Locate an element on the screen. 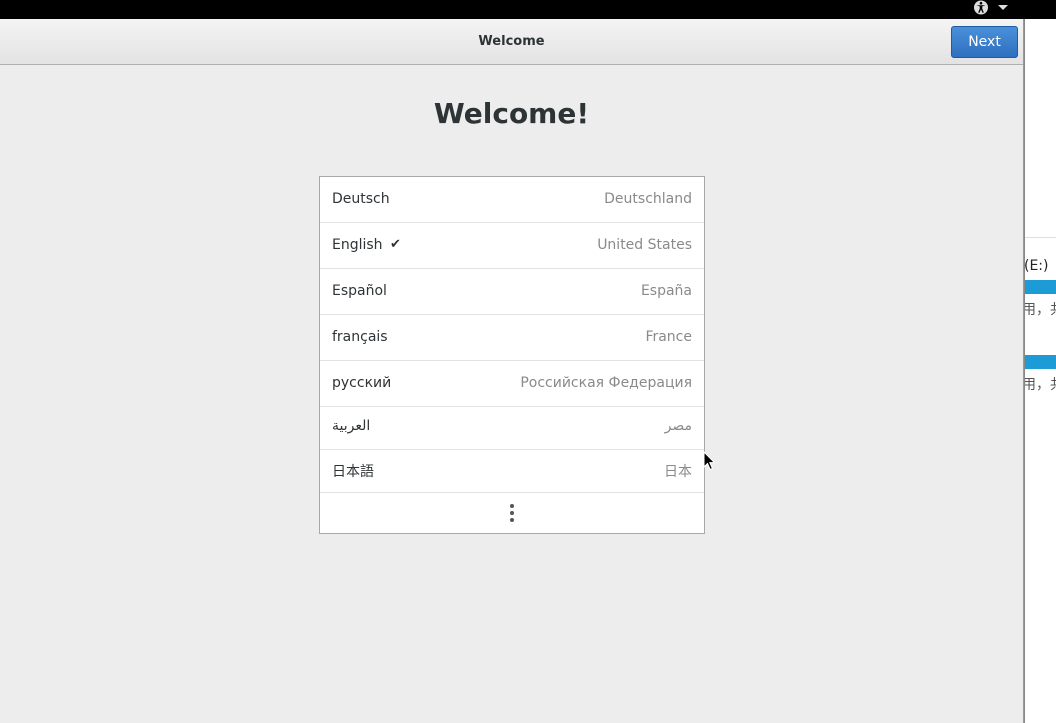  language-row-espanol: Español España is located at coordinates (512, 292).